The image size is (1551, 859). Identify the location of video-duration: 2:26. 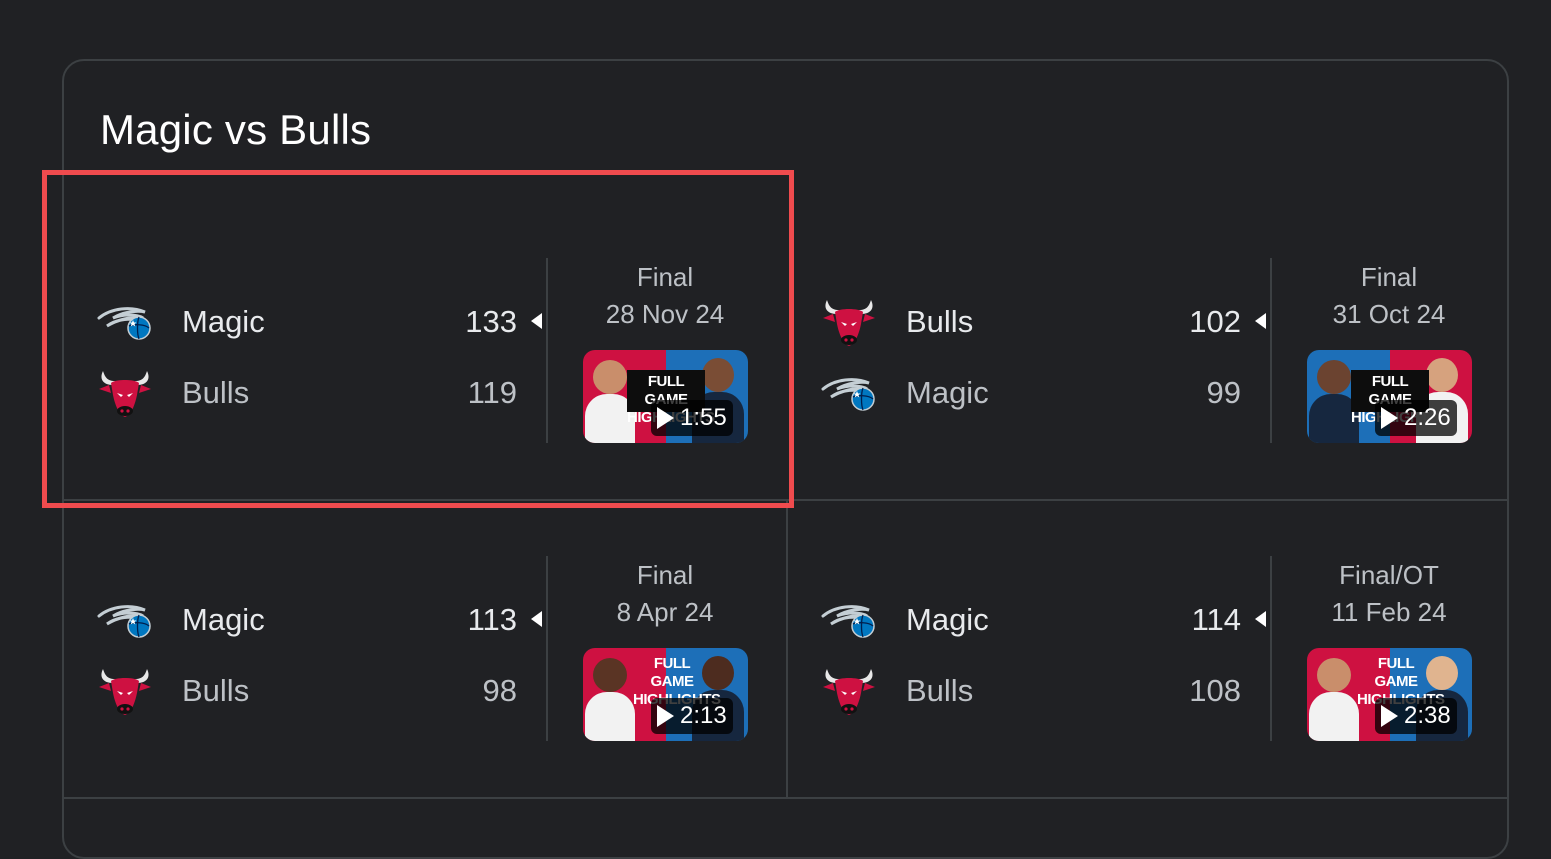
(1416, 418).